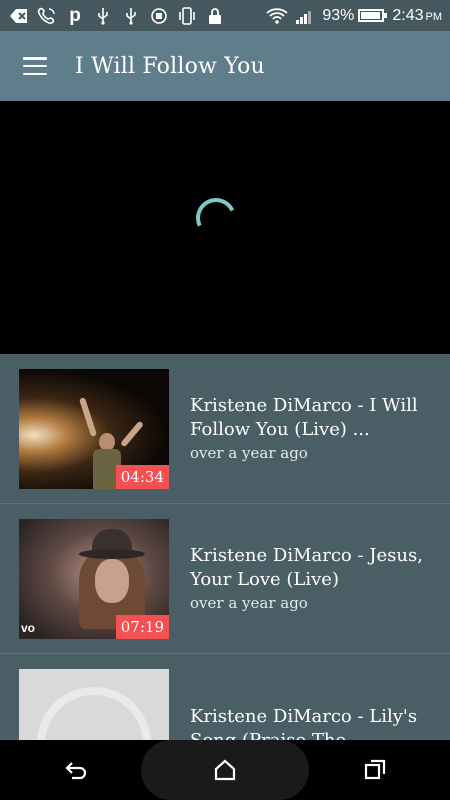  I want to click on loading-spinner-icon, so click(216, 218).